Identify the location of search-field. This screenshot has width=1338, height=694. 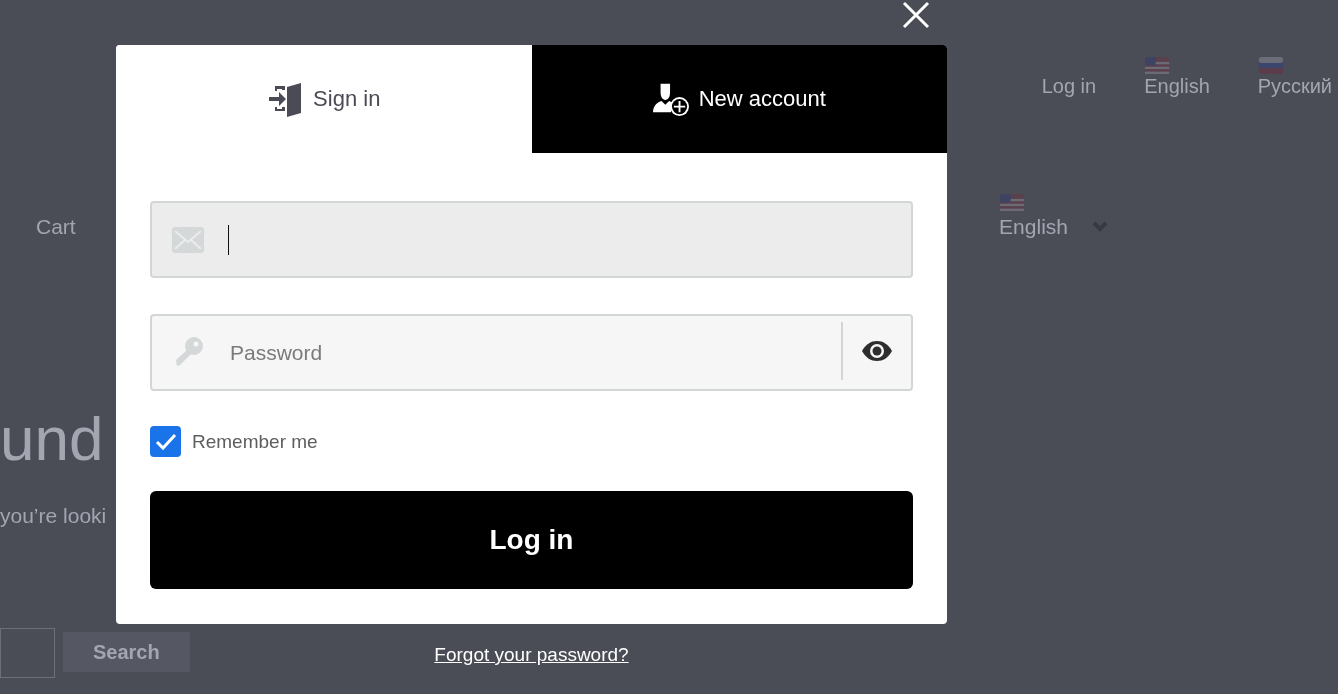
(27, 653).